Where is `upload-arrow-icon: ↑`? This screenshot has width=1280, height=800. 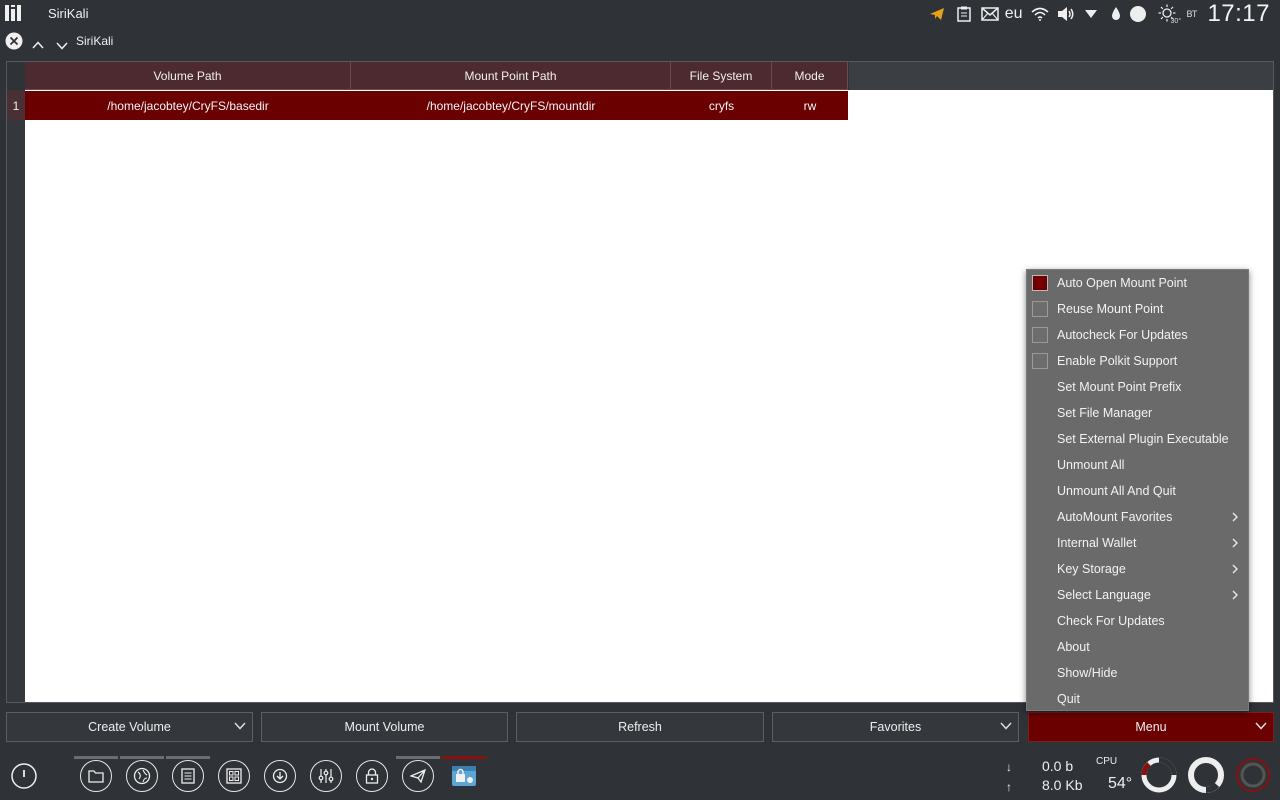
upload-arrow-icon: ↑ is located at coordinates (1009, 787).